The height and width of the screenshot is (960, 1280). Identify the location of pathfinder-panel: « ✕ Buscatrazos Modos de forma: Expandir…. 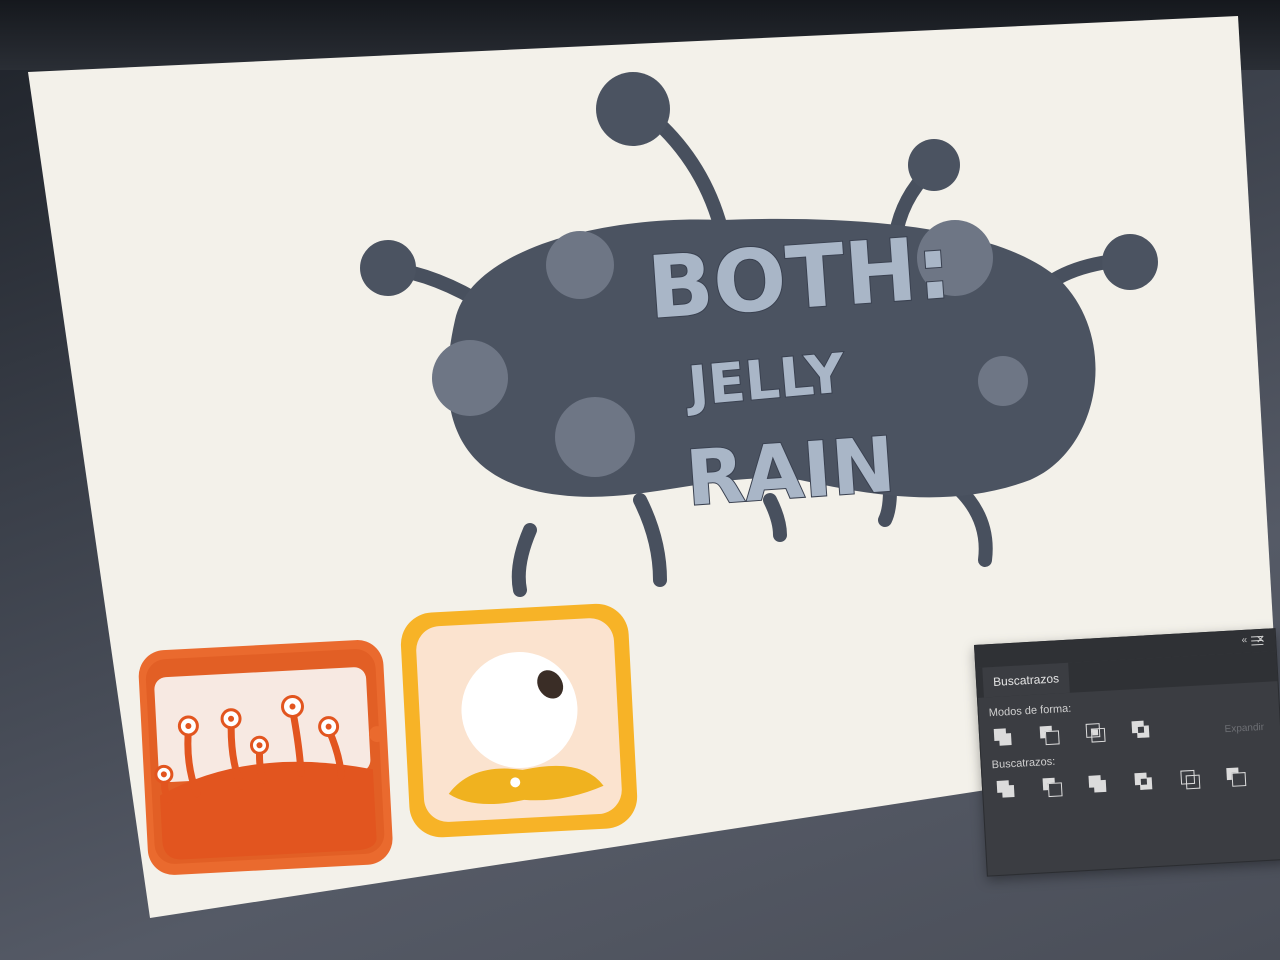
(1127, 752).